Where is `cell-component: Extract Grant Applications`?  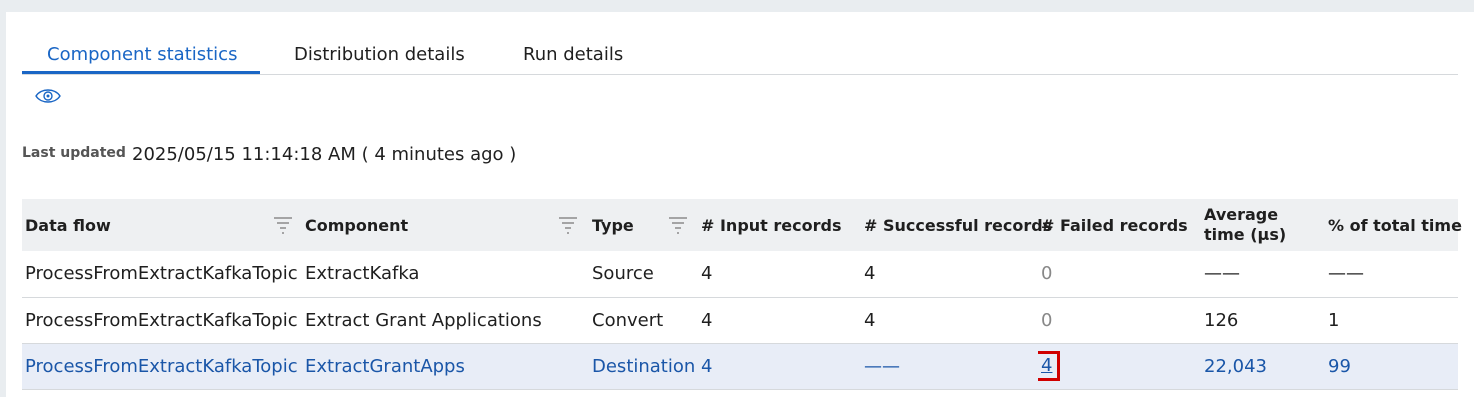 cell-component: Extract Grant Applications is located at coordinates (423, 320).